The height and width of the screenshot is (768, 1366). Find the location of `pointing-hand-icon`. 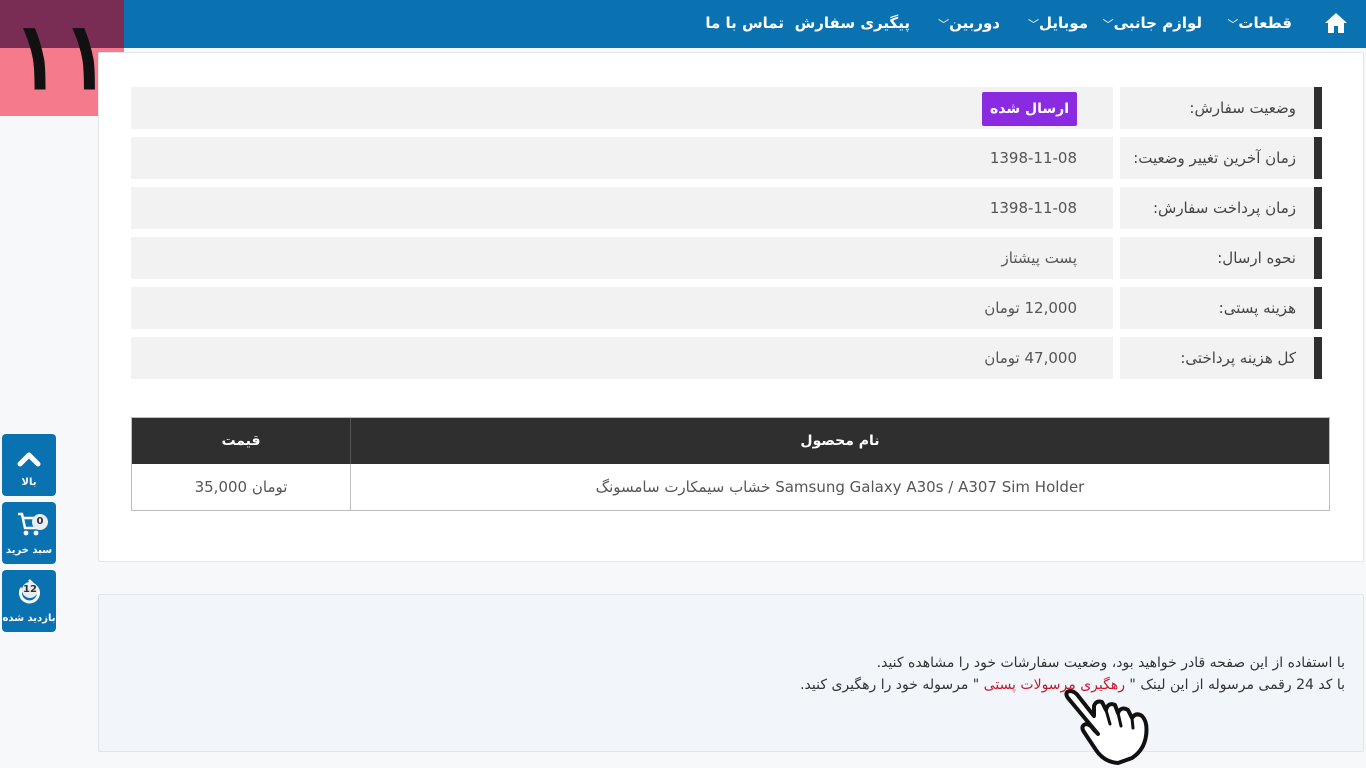

pointing-hand-icon is located at coordinates (1106, 727).